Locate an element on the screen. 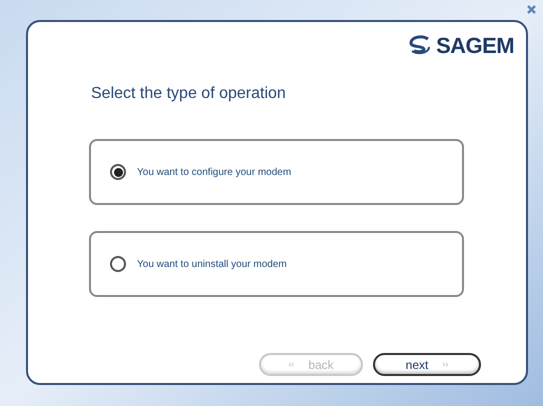  close-icon is located at coordinates (531, 9).